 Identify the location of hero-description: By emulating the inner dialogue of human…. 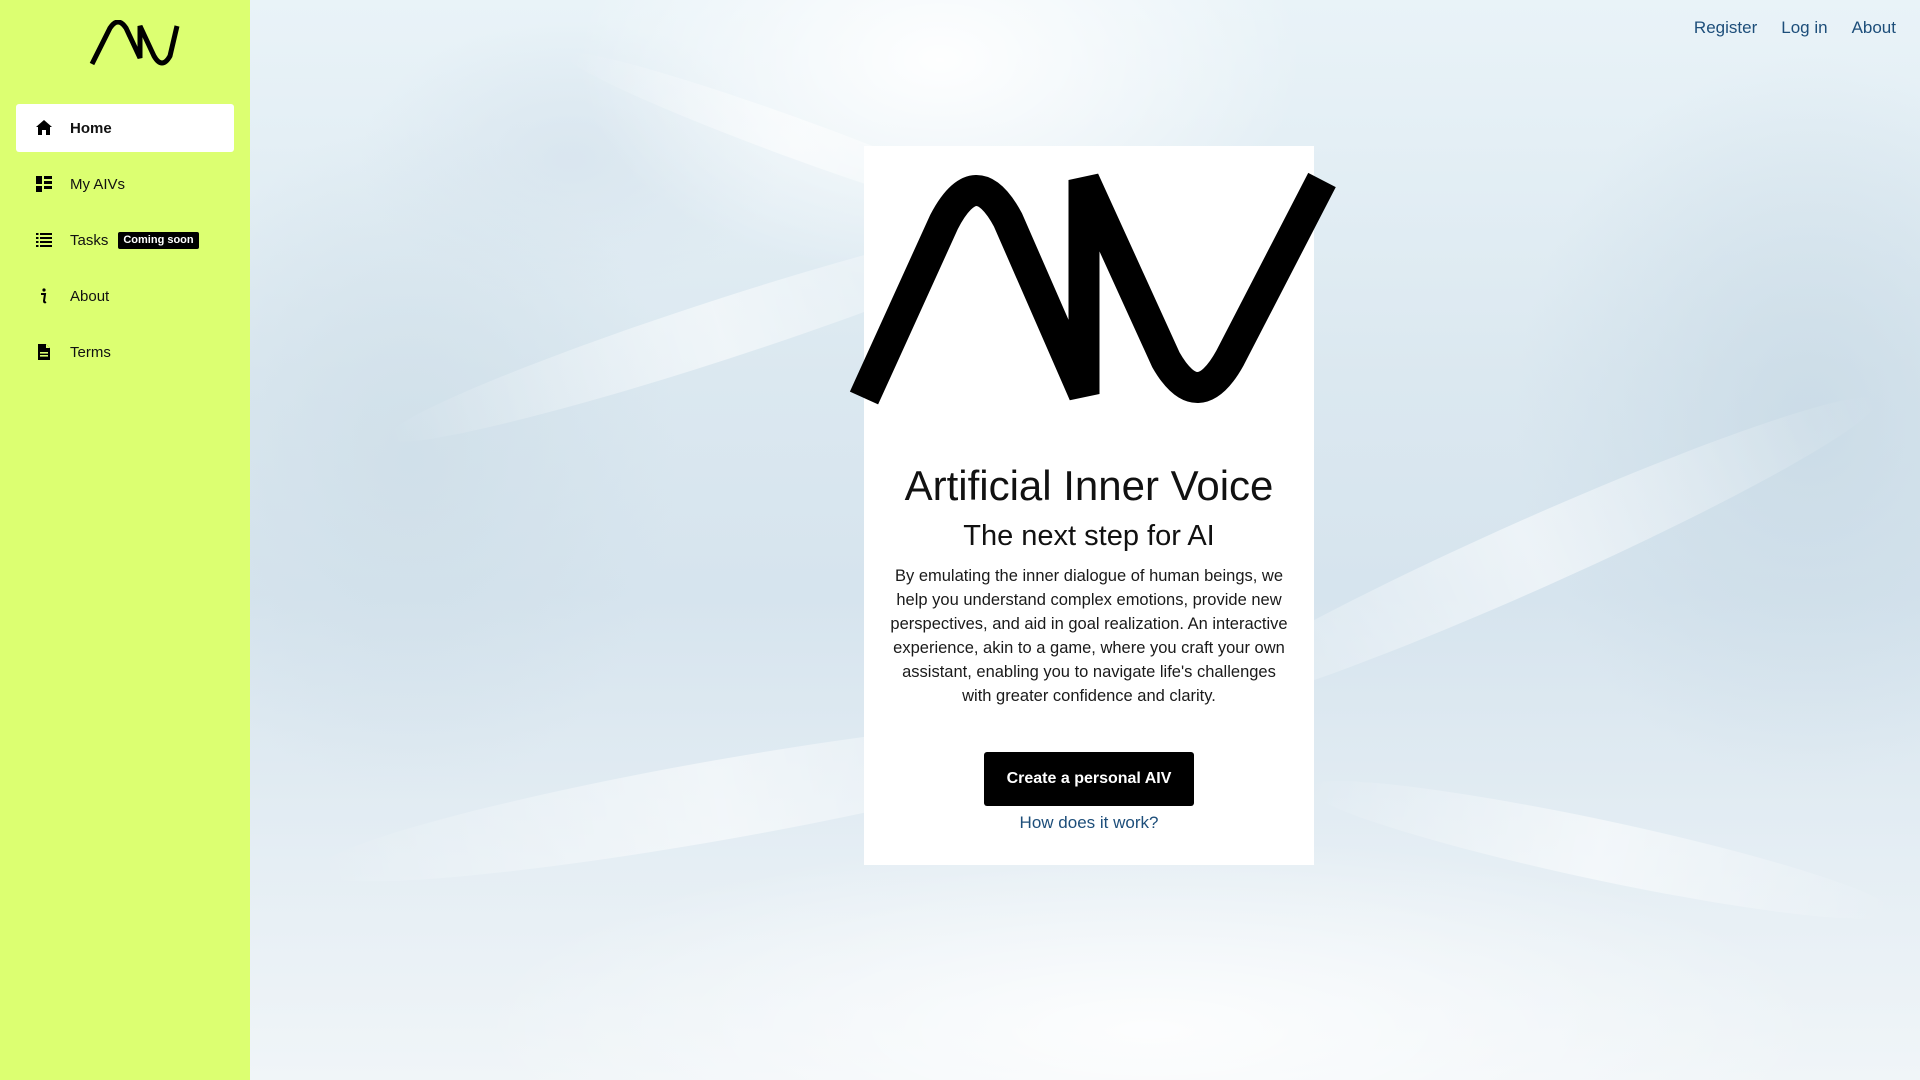
(1089, 636).